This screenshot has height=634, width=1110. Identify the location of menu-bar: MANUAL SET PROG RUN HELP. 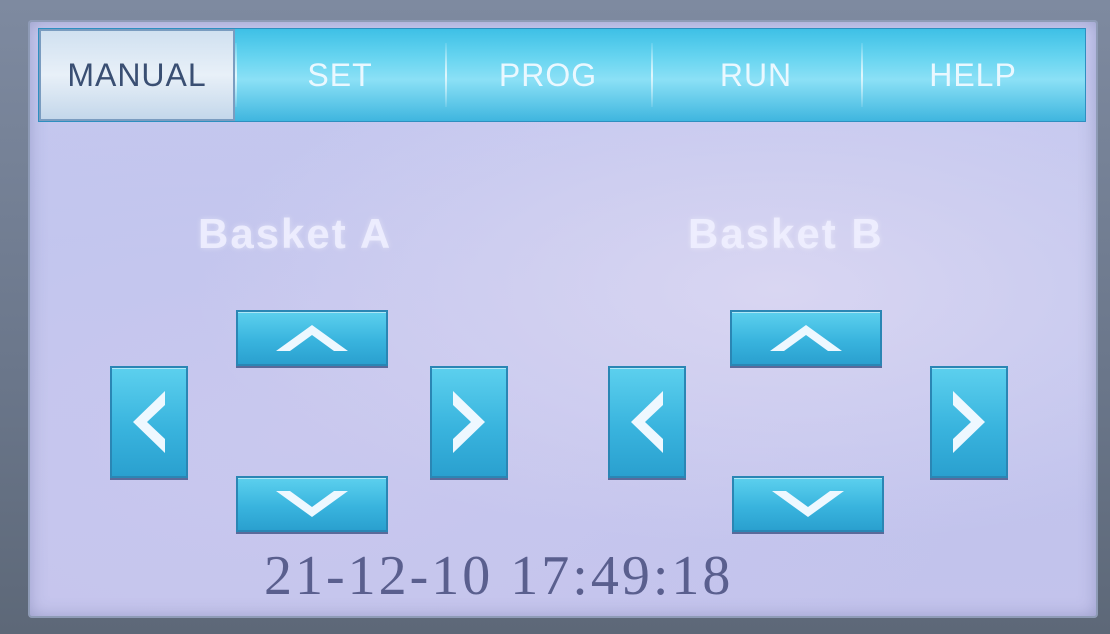
(562, 75).